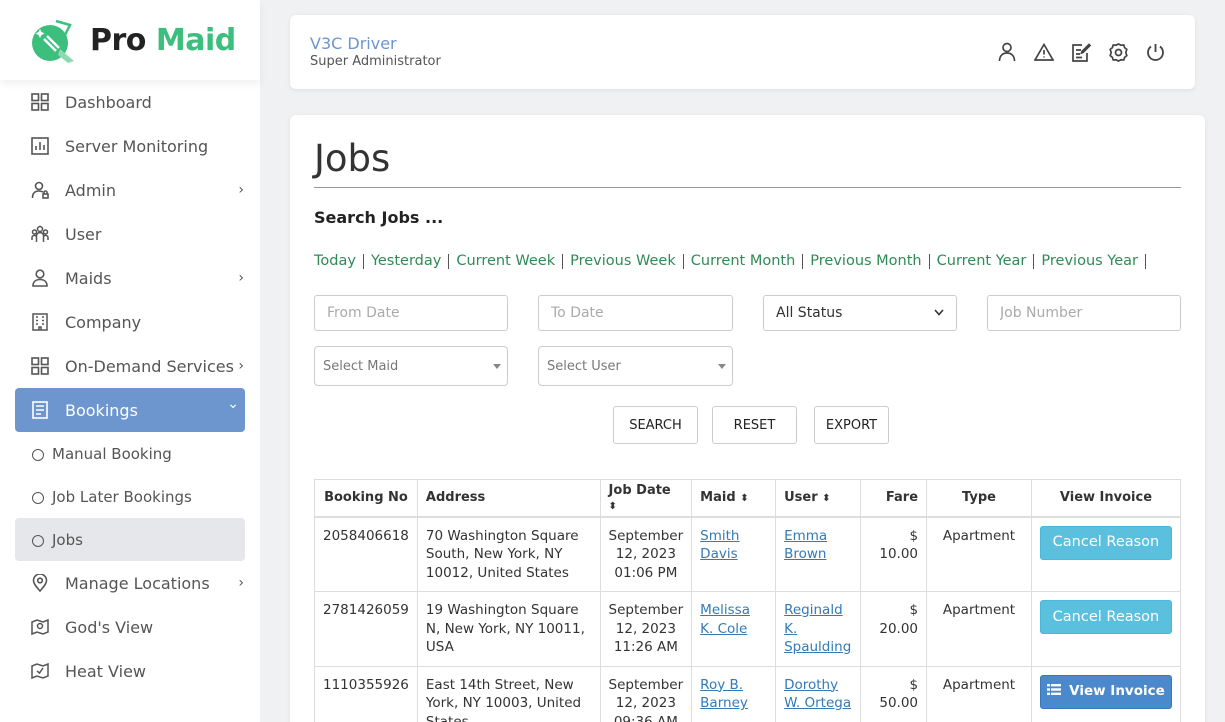  I want to click on user-link: Dorothy W. Ortega, so click(817, 694).